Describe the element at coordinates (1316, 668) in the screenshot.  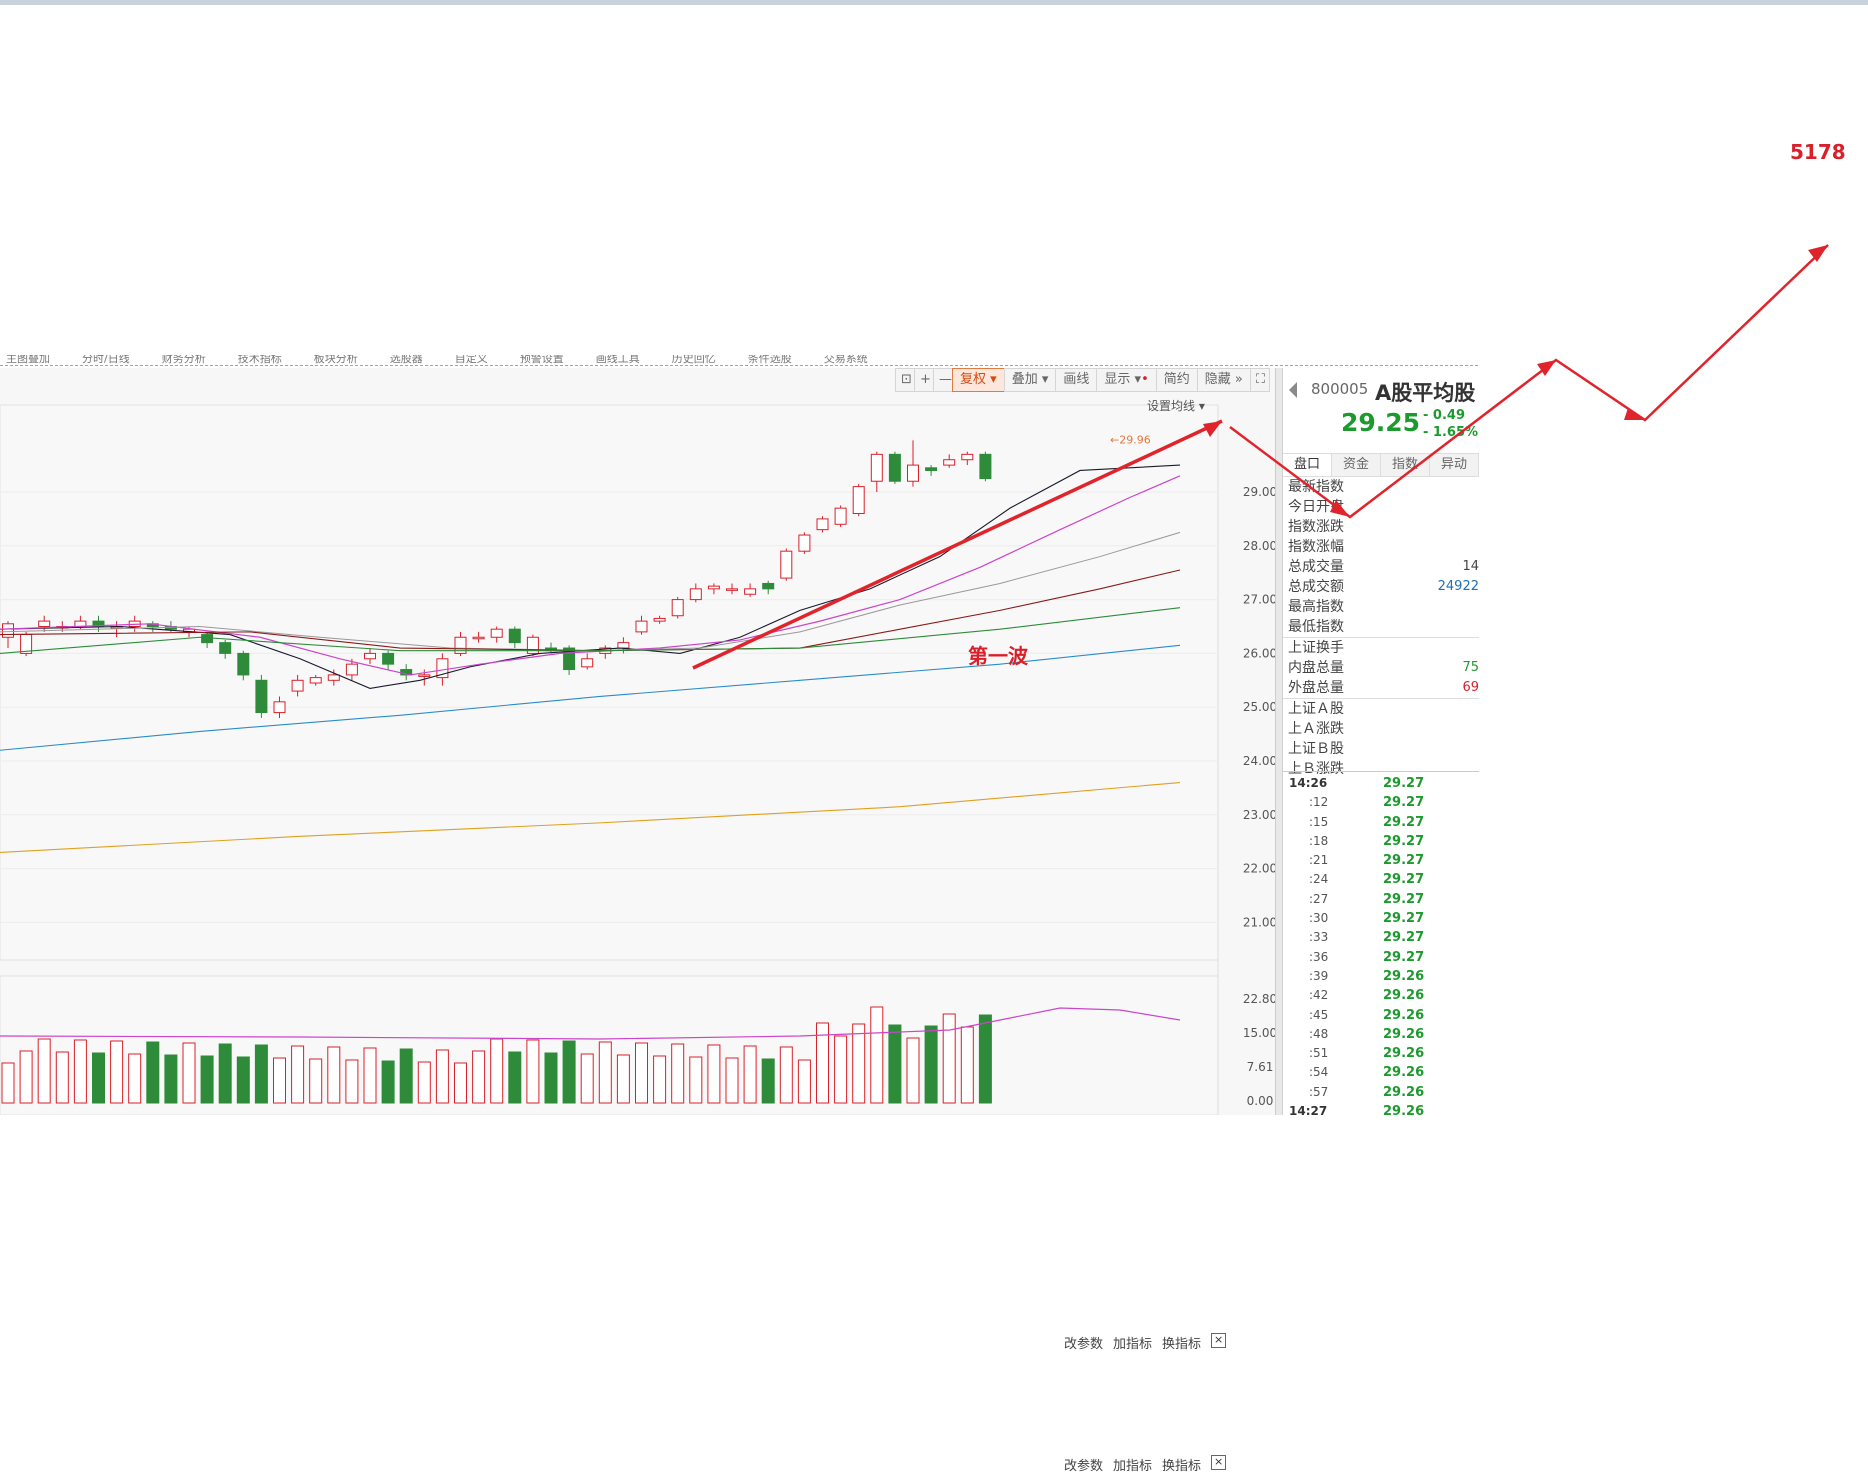
I see `info-label: 内盘总量` at that location.